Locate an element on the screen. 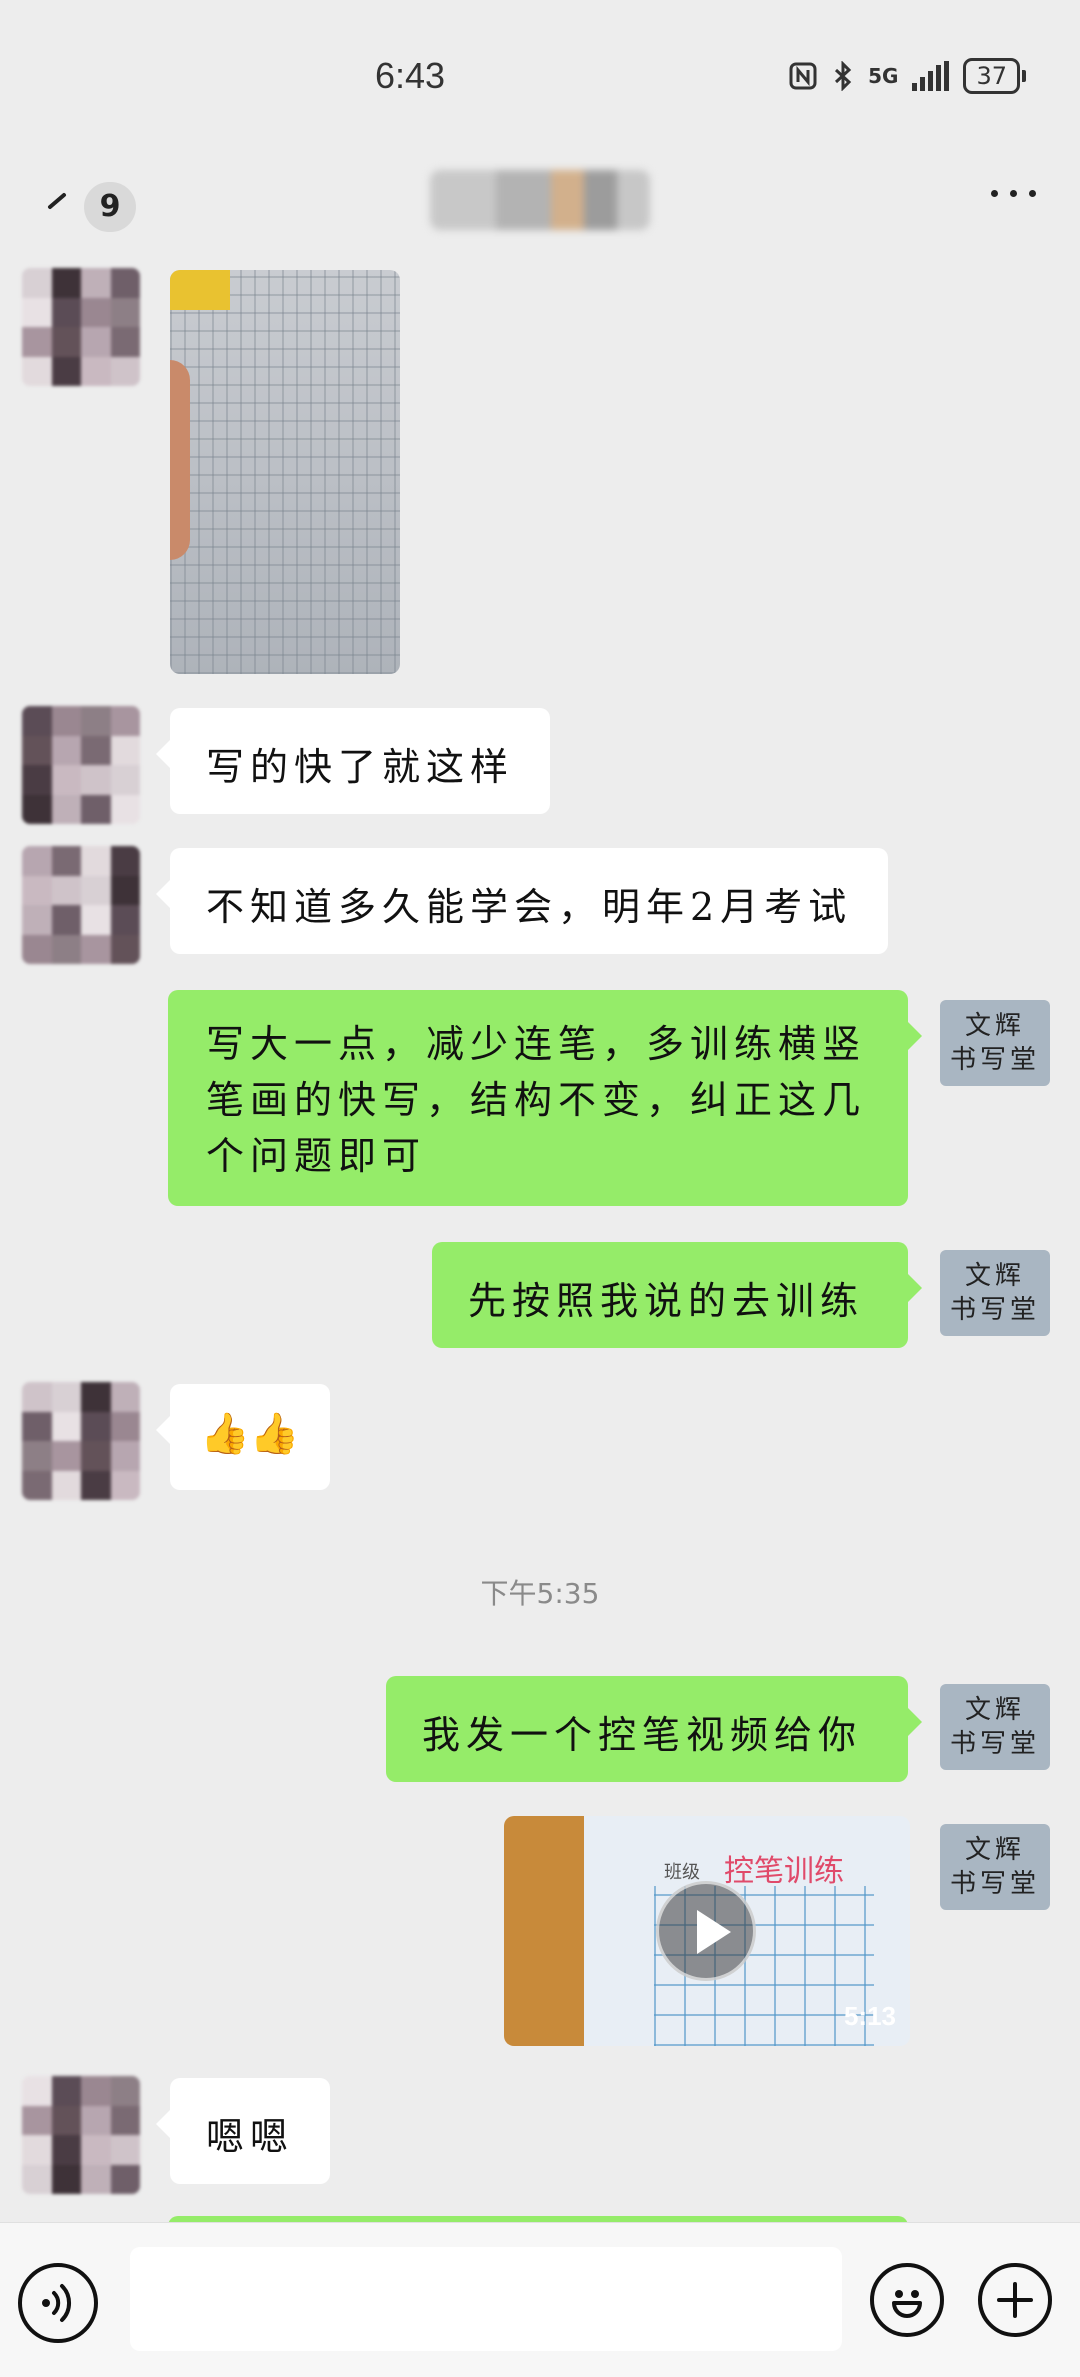 The image size is (1080, 2377). chevron-left-icon is located at coordinates (57, 201).